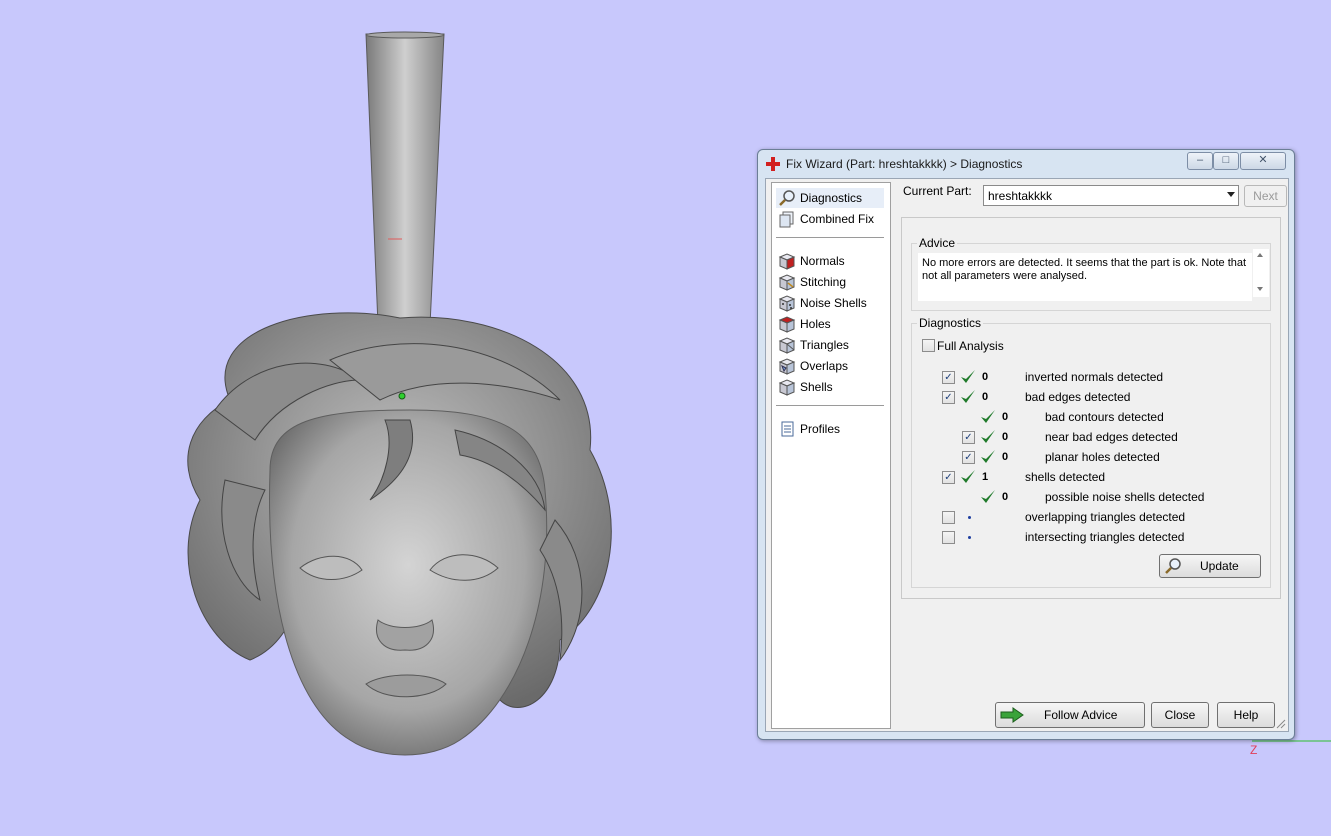 The height and width of the screenshot is (836, 1331). Describe the element at coordinates (937, 191) in the screenshot. I see `current-part-label: Current Part:` at that location.